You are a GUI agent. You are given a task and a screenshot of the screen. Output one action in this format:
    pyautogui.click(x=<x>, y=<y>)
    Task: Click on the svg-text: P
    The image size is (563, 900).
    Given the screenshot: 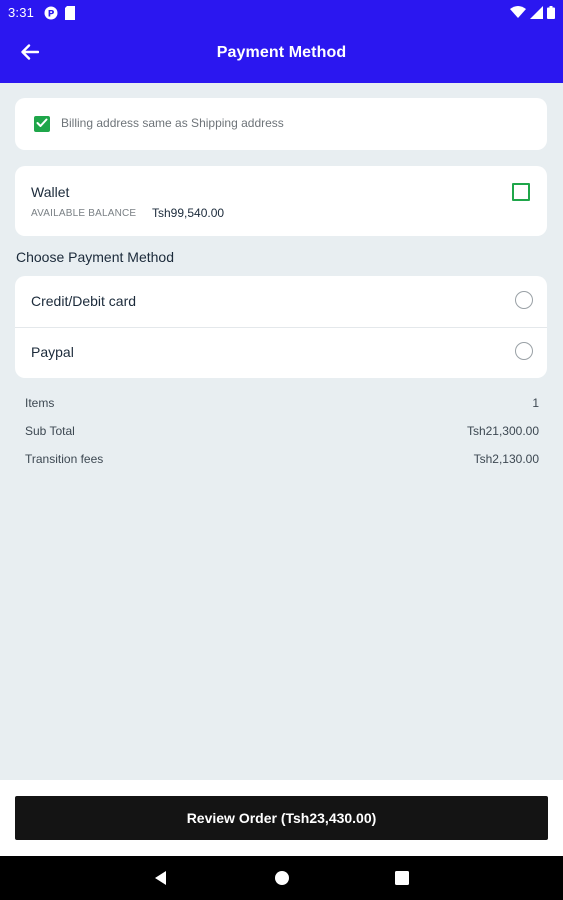 What is the action you would take?
    pyautogui.click(x=51, y=15)
    